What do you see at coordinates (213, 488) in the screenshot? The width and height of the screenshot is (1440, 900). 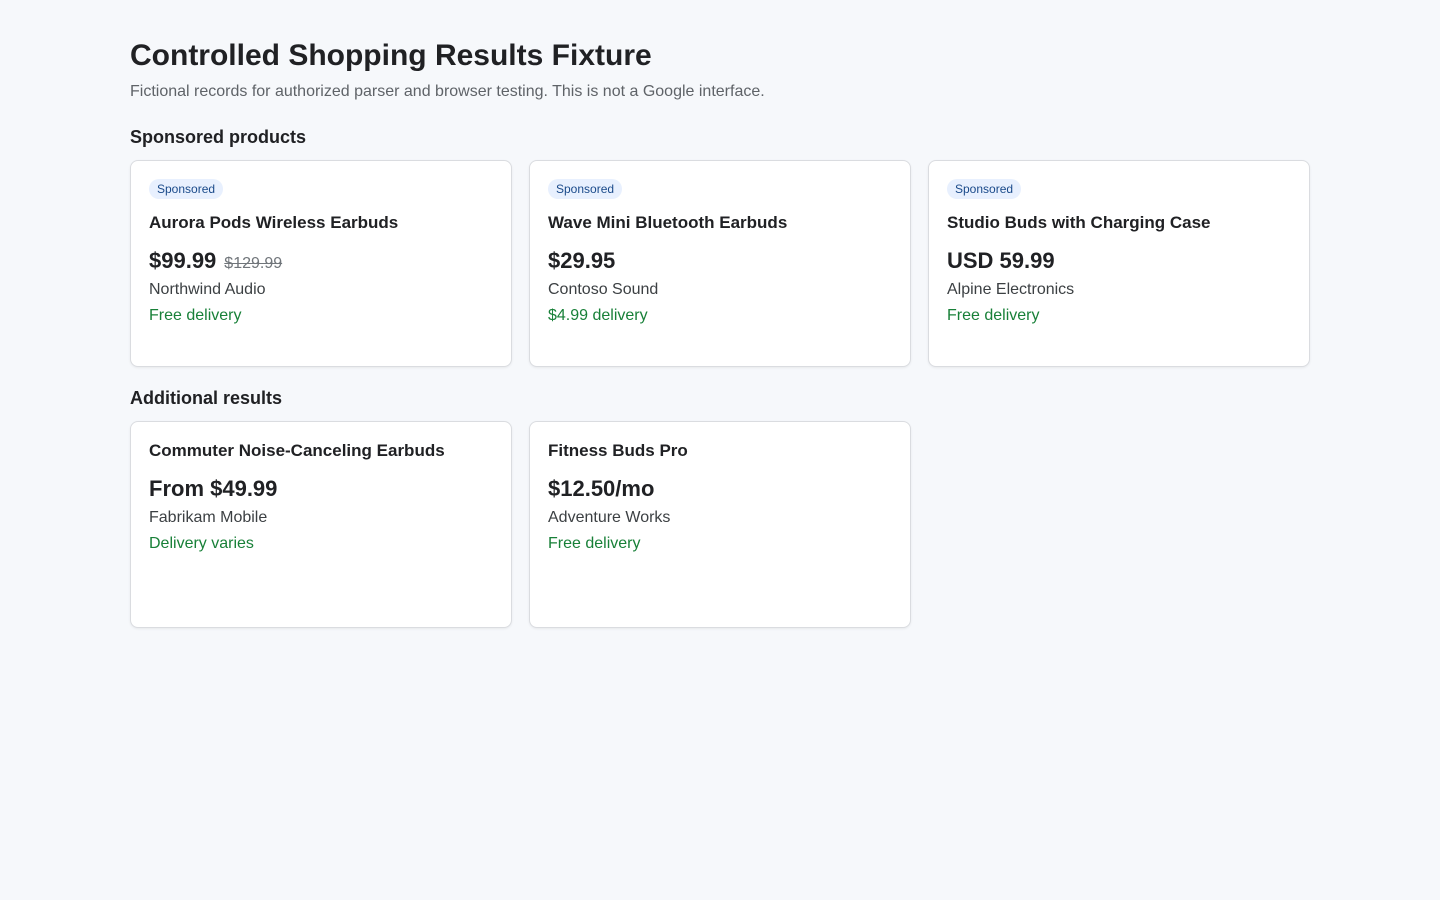 I see `product-price: From $49.99` at bounding box center [213, 488].